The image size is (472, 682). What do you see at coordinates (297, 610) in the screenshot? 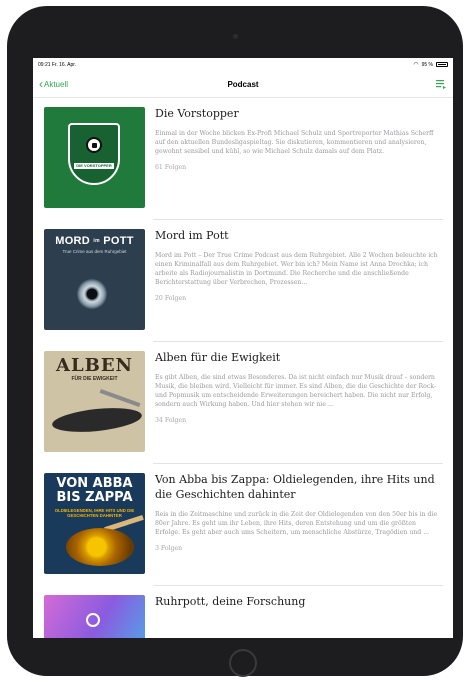
I see `podcast-info: Ruhrpott, deine Forschung` at bounding box center [297, 610].